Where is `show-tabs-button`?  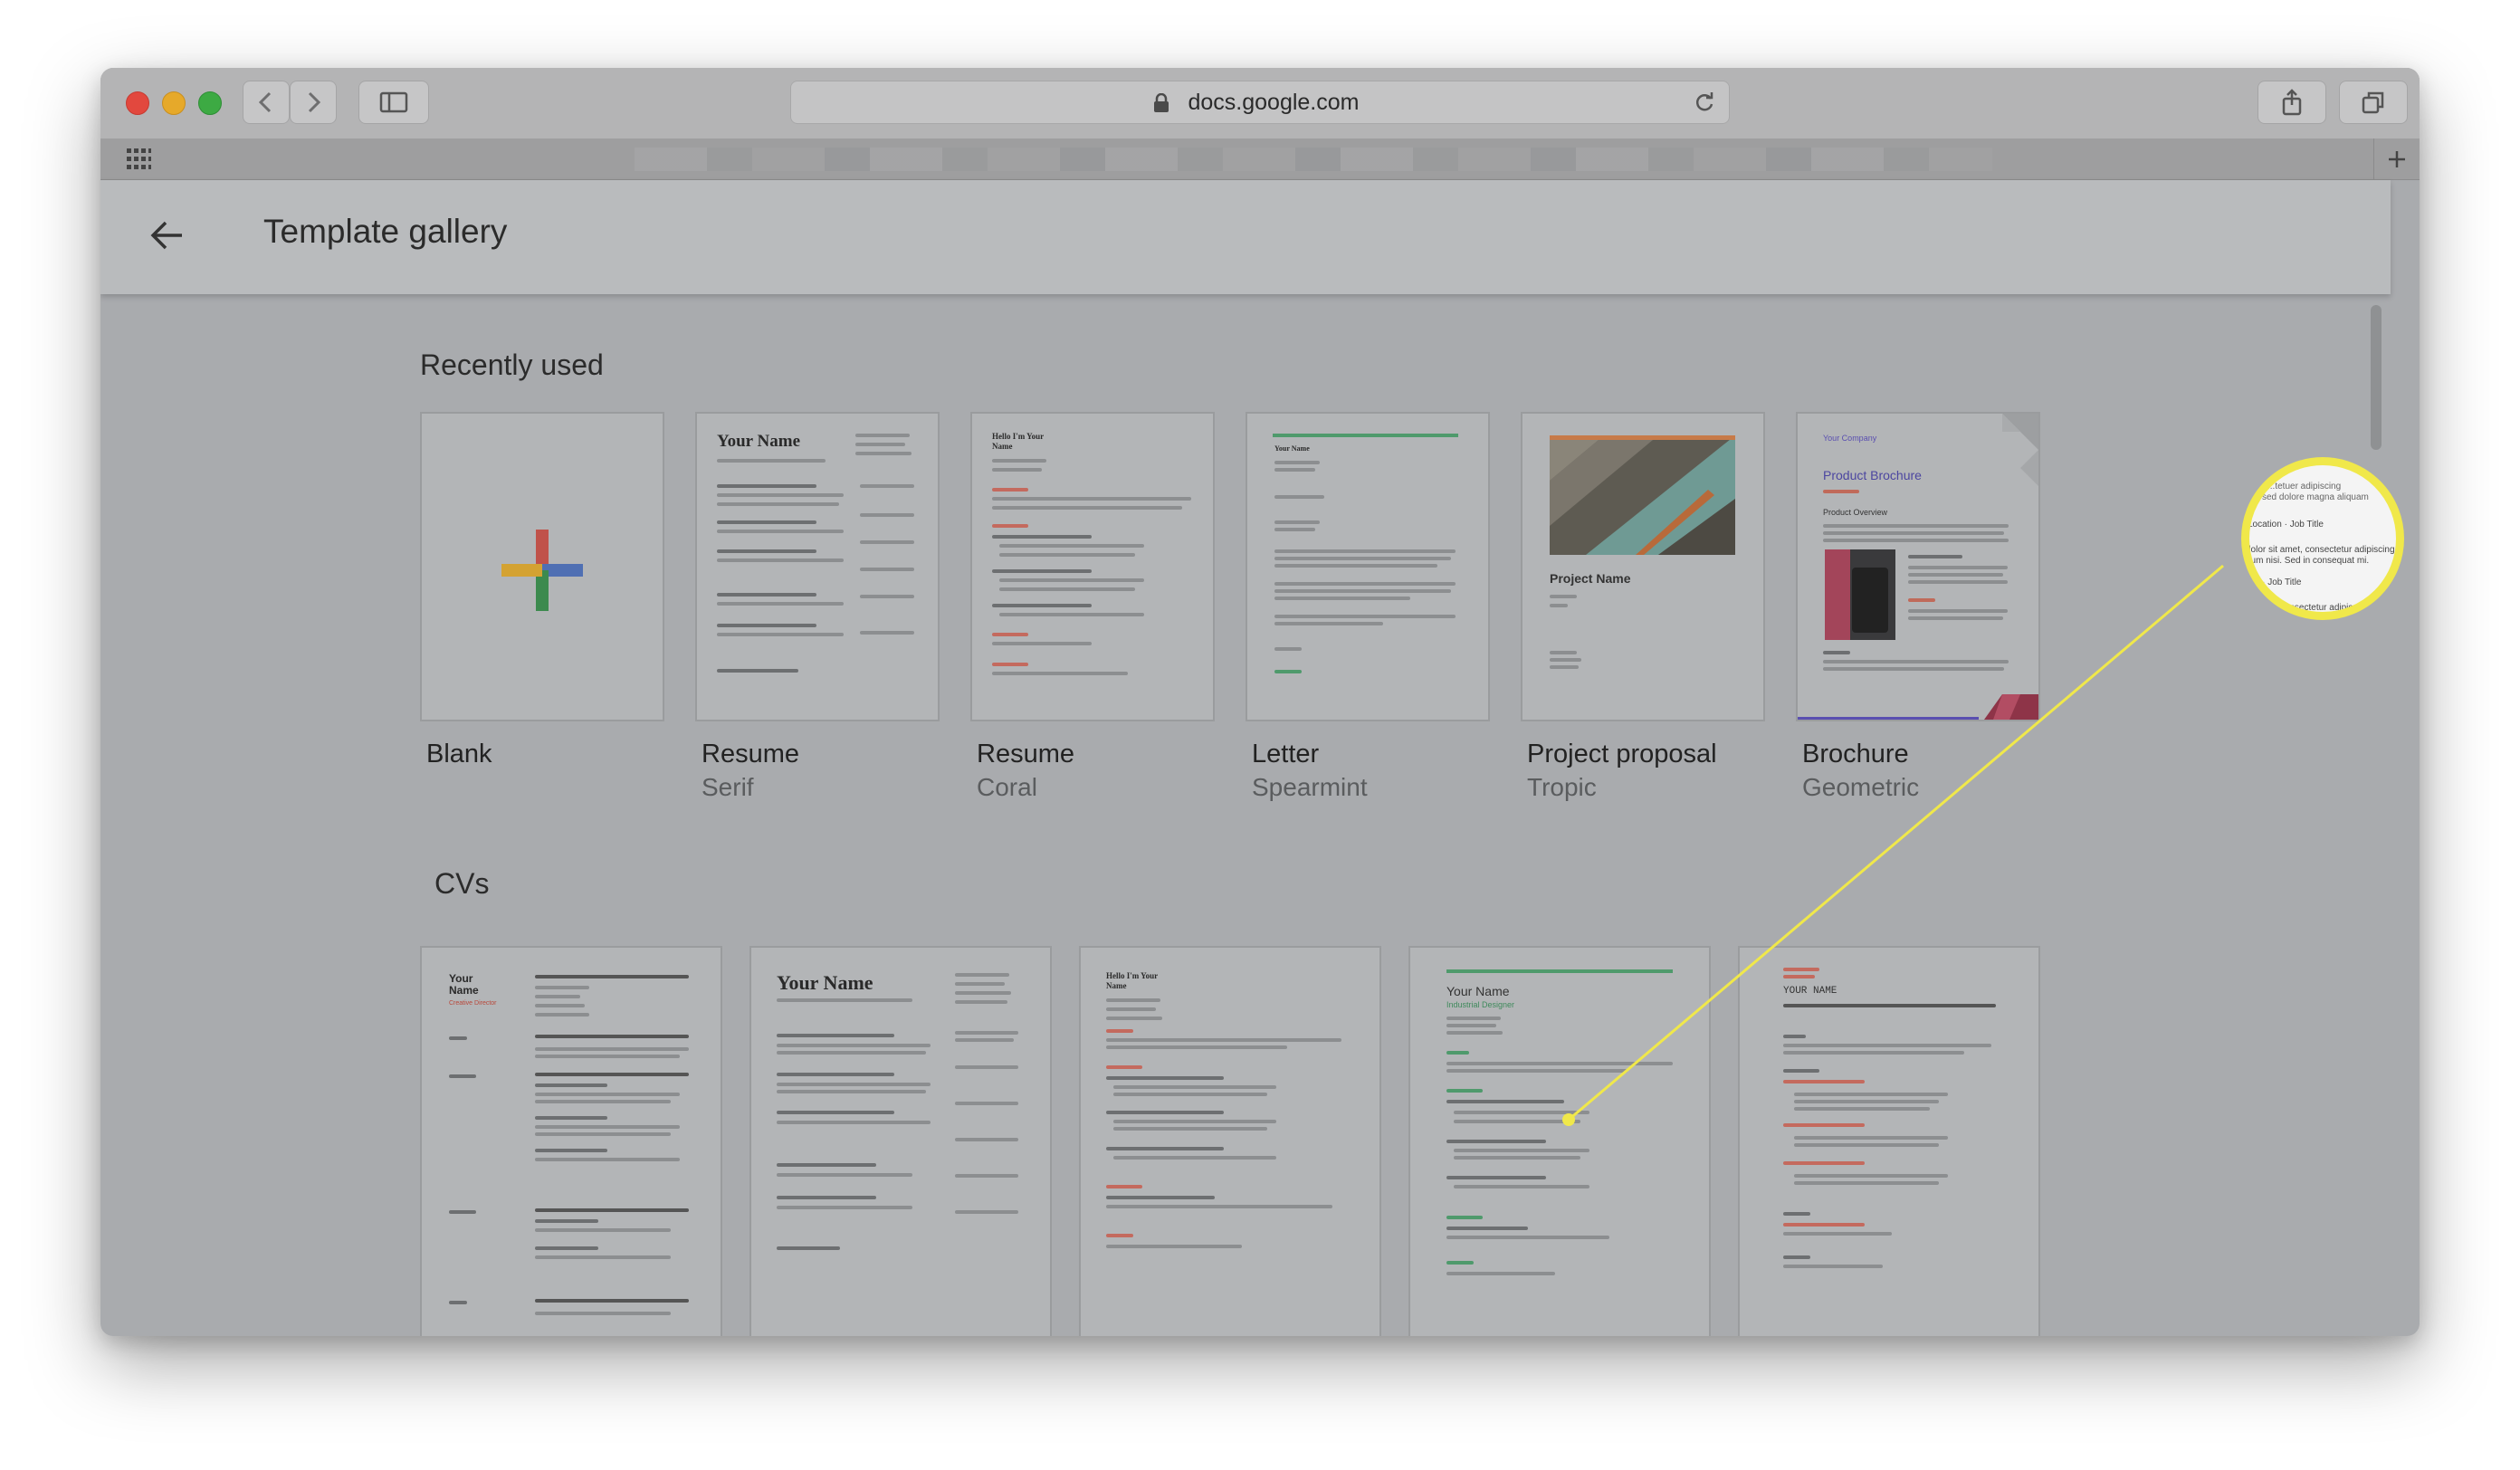
show-tabs-button is located at coordinates (2373, 102).